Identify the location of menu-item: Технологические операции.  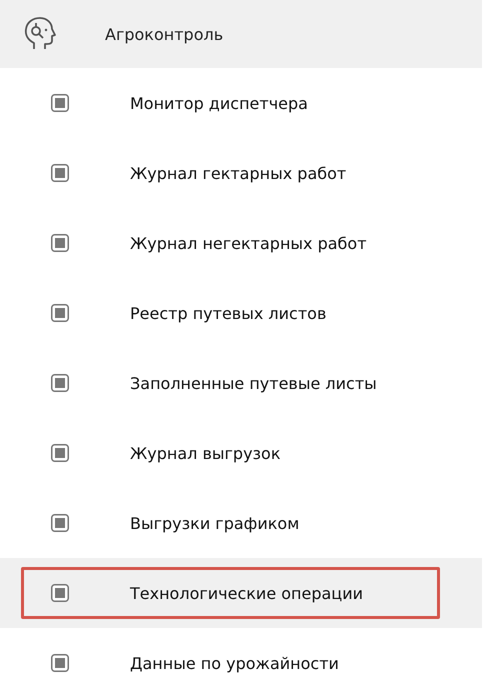
(241, 593).